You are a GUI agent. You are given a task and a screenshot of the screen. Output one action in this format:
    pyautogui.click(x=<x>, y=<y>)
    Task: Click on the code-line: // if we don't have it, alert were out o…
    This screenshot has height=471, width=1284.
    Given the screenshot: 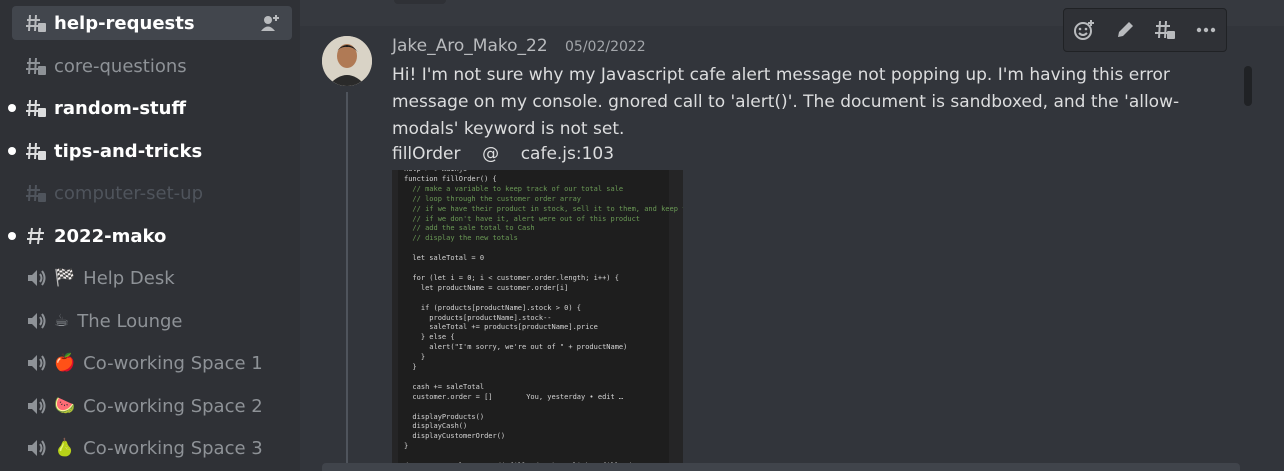 What is the action you would take?
    pyautogui.click(x=522, y=218)
    